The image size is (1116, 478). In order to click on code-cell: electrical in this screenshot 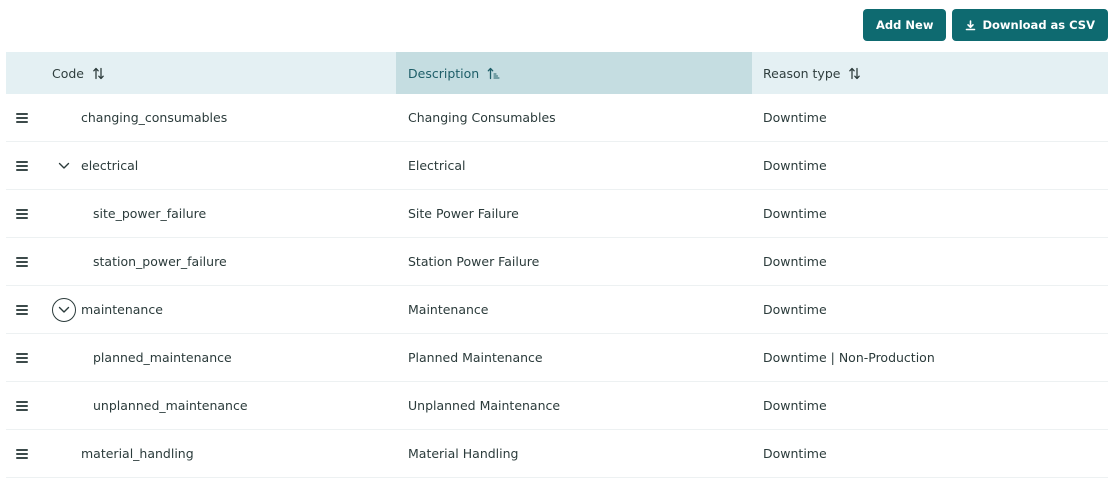, I will do `click(201, 165)`.